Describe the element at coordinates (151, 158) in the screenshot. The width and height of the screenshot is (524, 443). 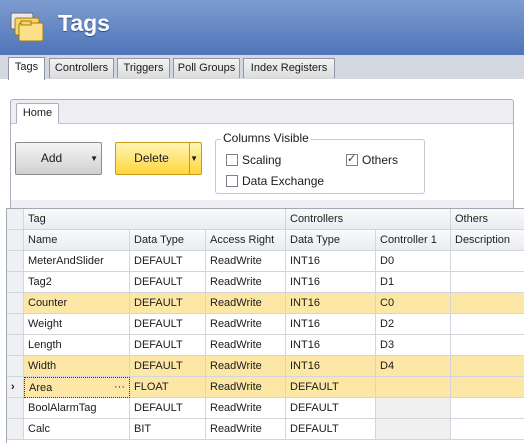
I see `delete-button-label: Delete` at that location.